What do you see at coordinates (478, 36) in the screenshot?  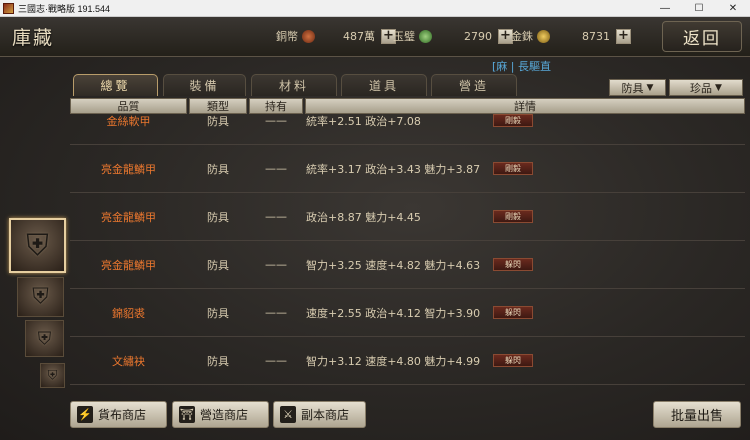 I see `currency-value: 2790` at bounding box center [478, 36].